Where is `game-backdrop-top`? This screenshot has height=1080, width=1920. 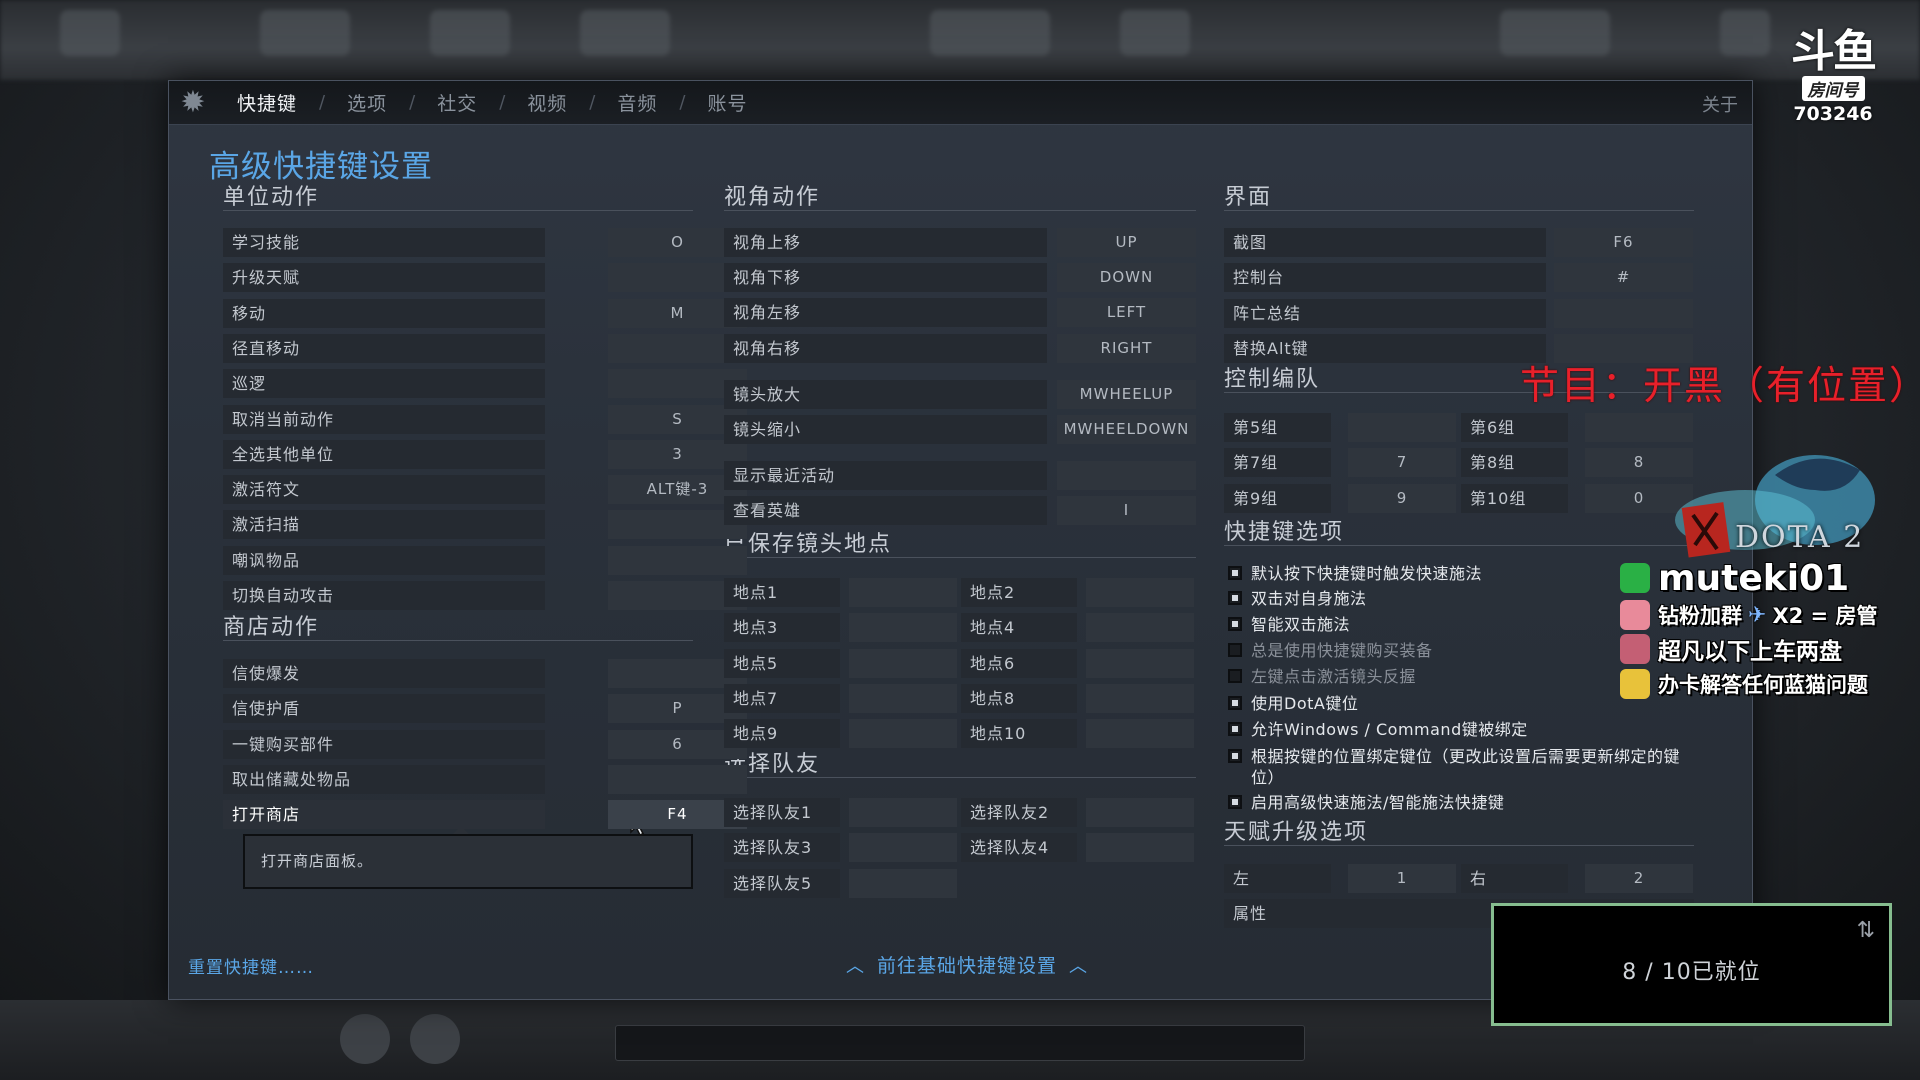
game-backdrop-top is located at coordinates (960, 40).